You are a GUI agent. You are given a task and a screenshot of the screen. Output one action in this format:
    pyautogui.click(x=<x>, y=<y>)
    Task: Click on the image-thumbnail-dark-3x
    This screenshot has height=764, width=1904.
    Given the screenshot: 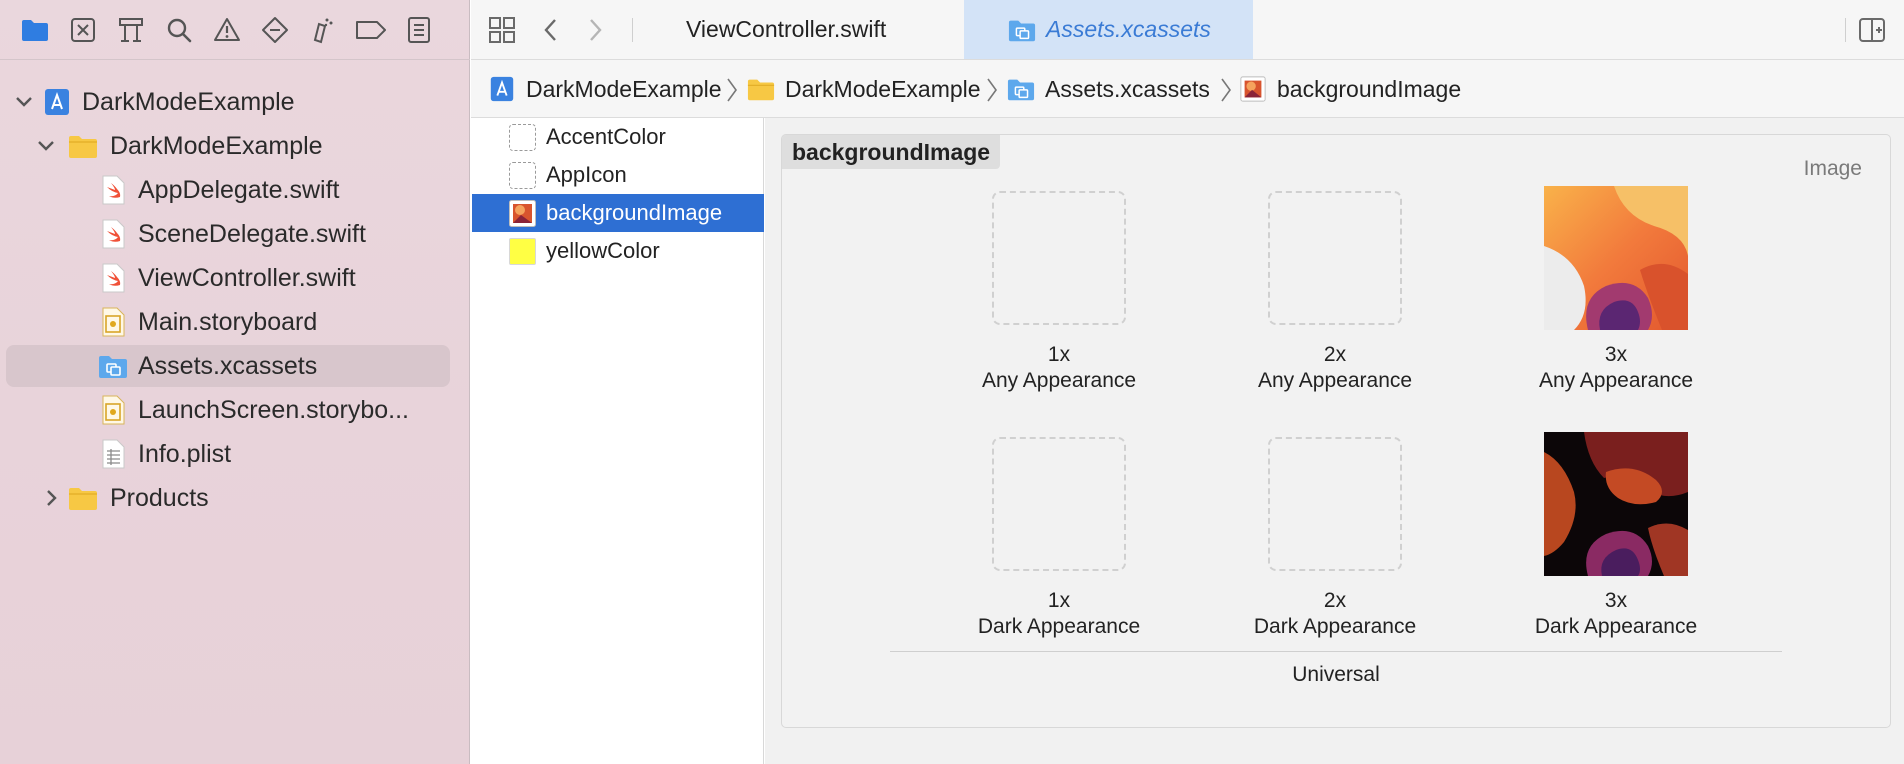 What is the action you would take?
    pyautogui.click(x=1616, y=504)
    